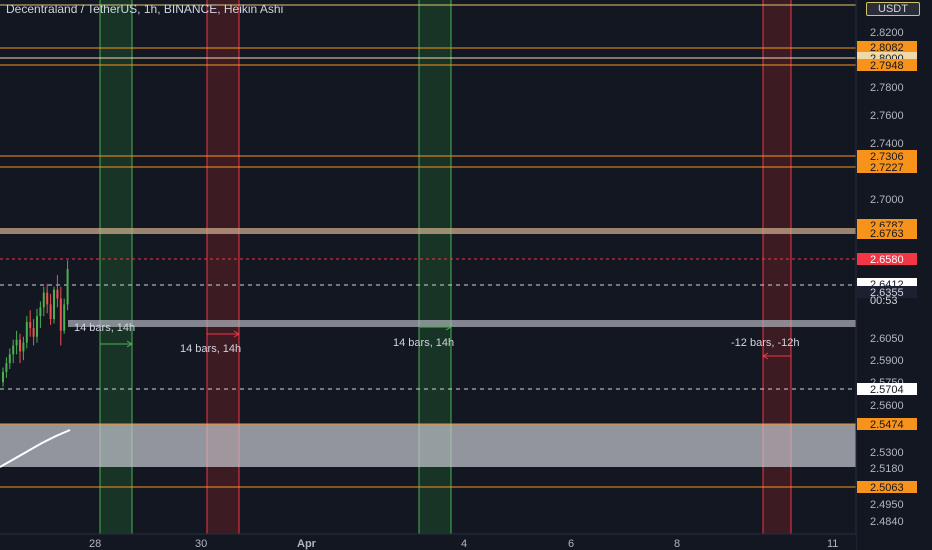  I want to click on price-tick: 2.5300, so click(887, 453).